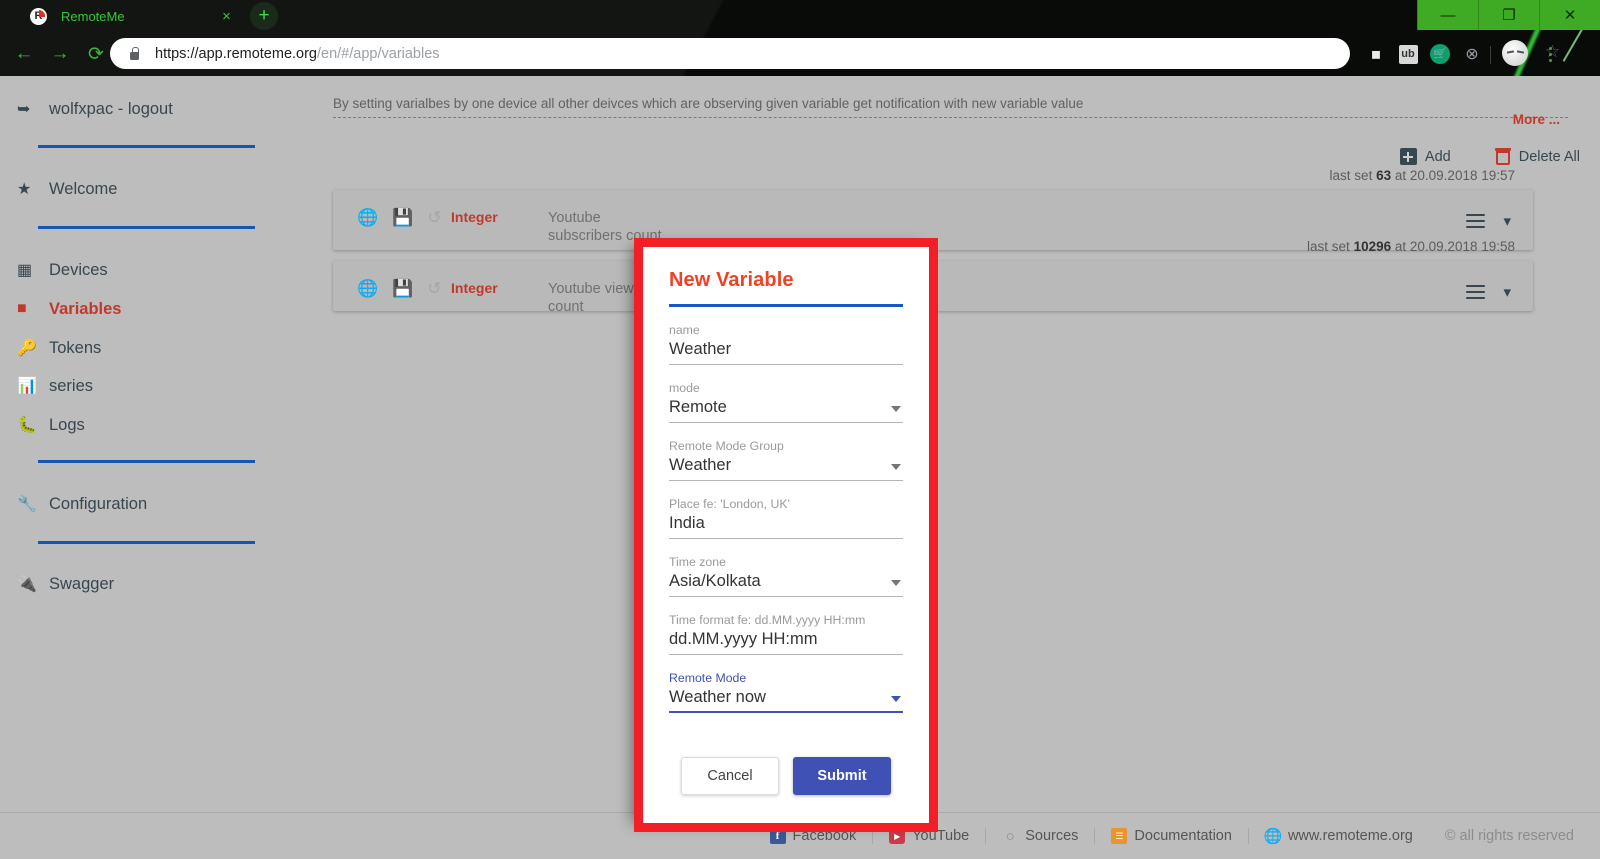 This screenshot has height=859, width=1600. I want to click on sidebar-item-label: Tokens, so click(75, 347).